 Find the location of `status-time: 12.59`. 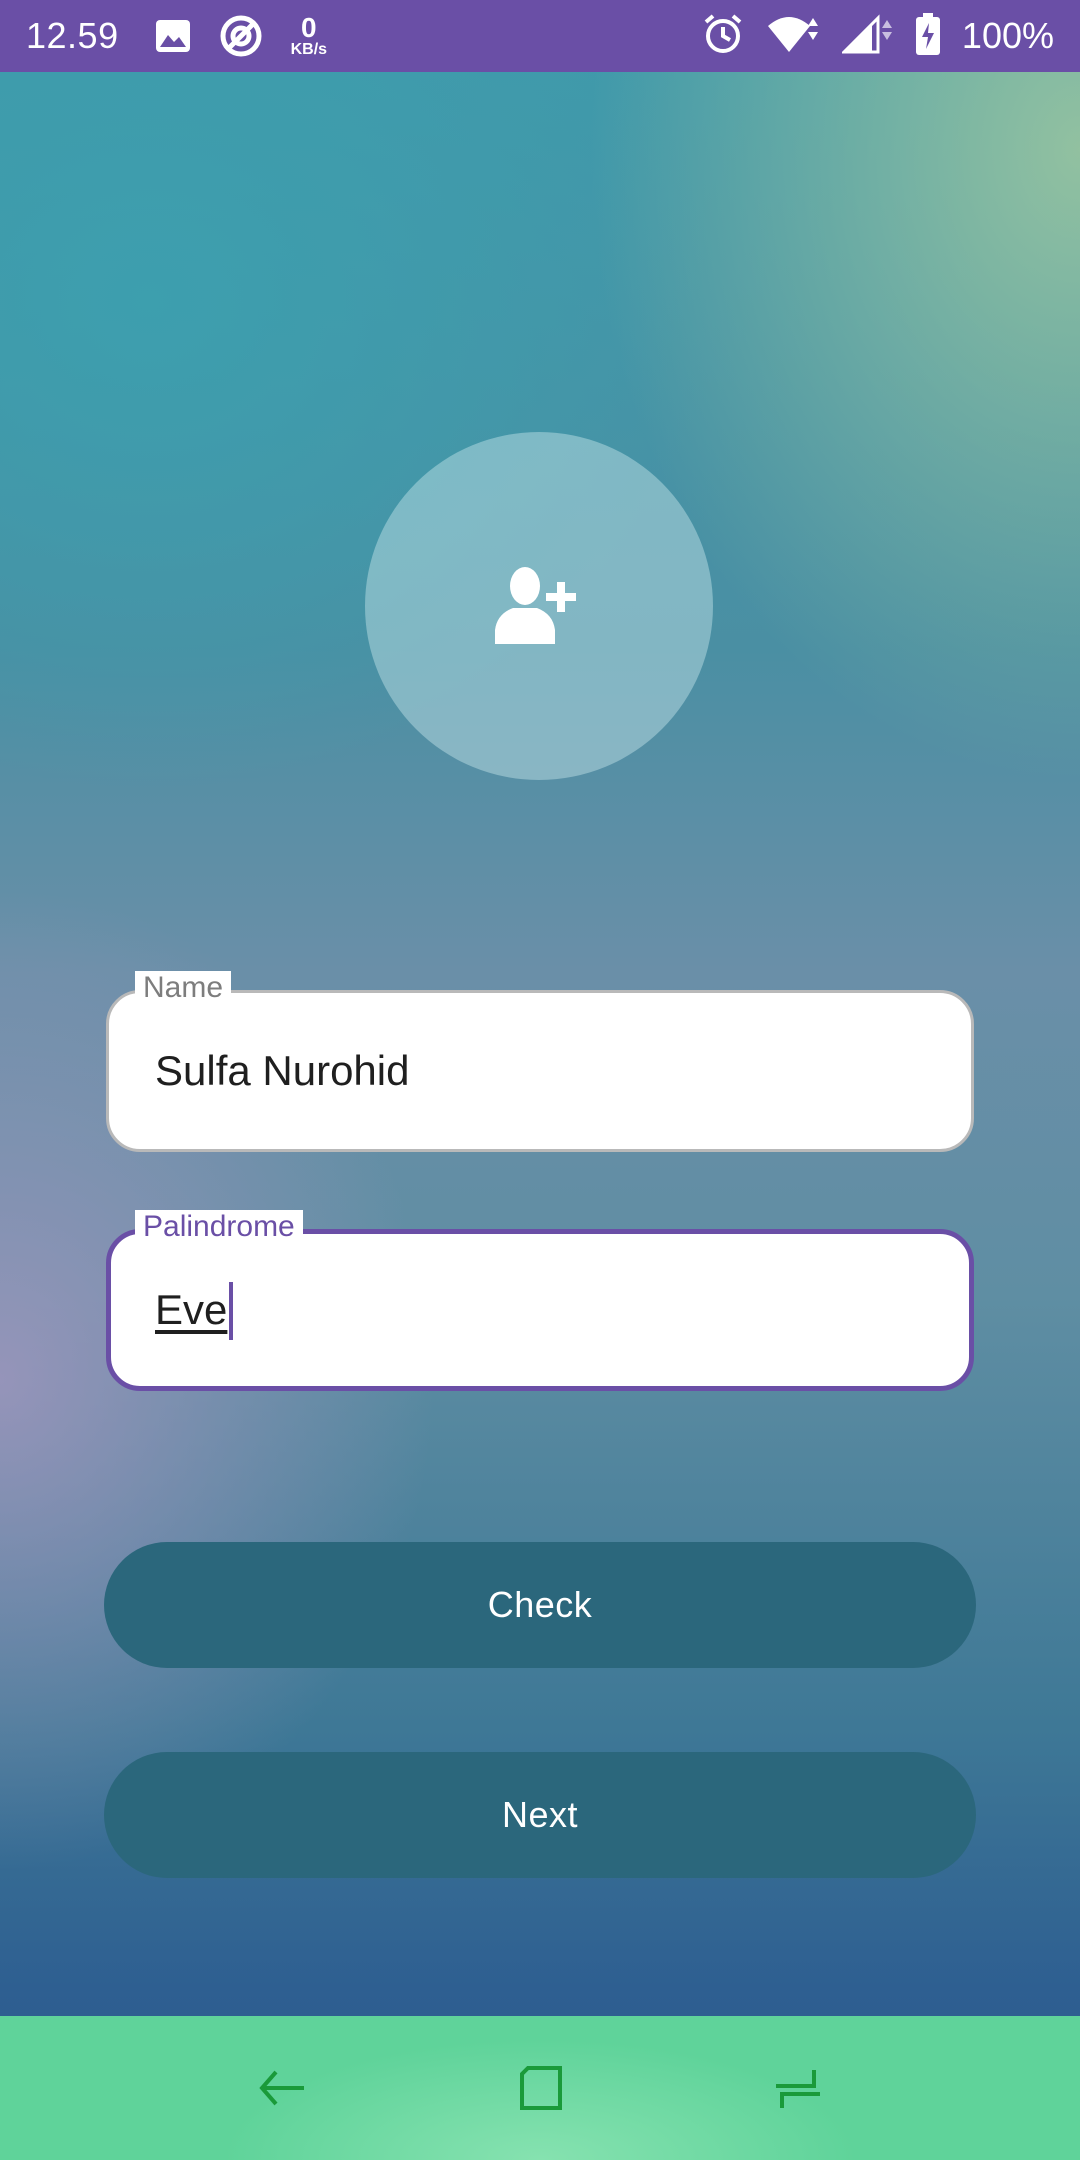

status-time: 12.59 is located at coordinates (72, 35).